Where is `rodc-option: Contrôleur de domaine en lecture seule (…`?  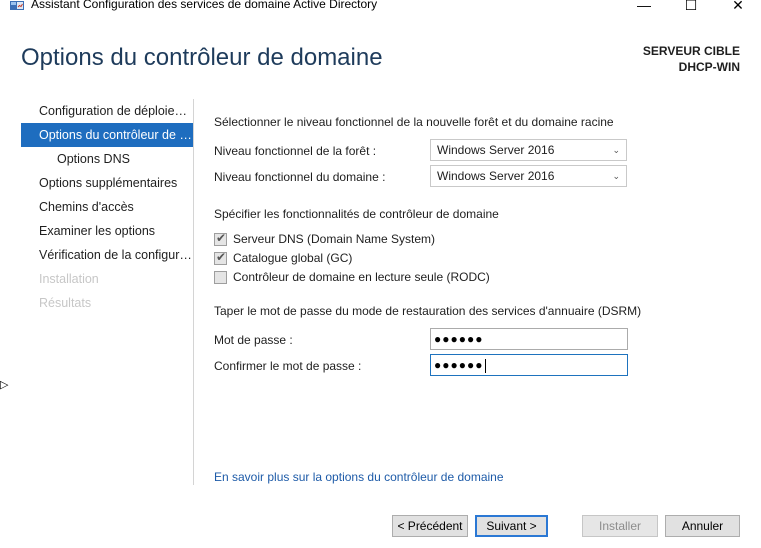 rodc-option: Contrôleur de domaine en lecture seule (… is located at coordinates (352, 277).